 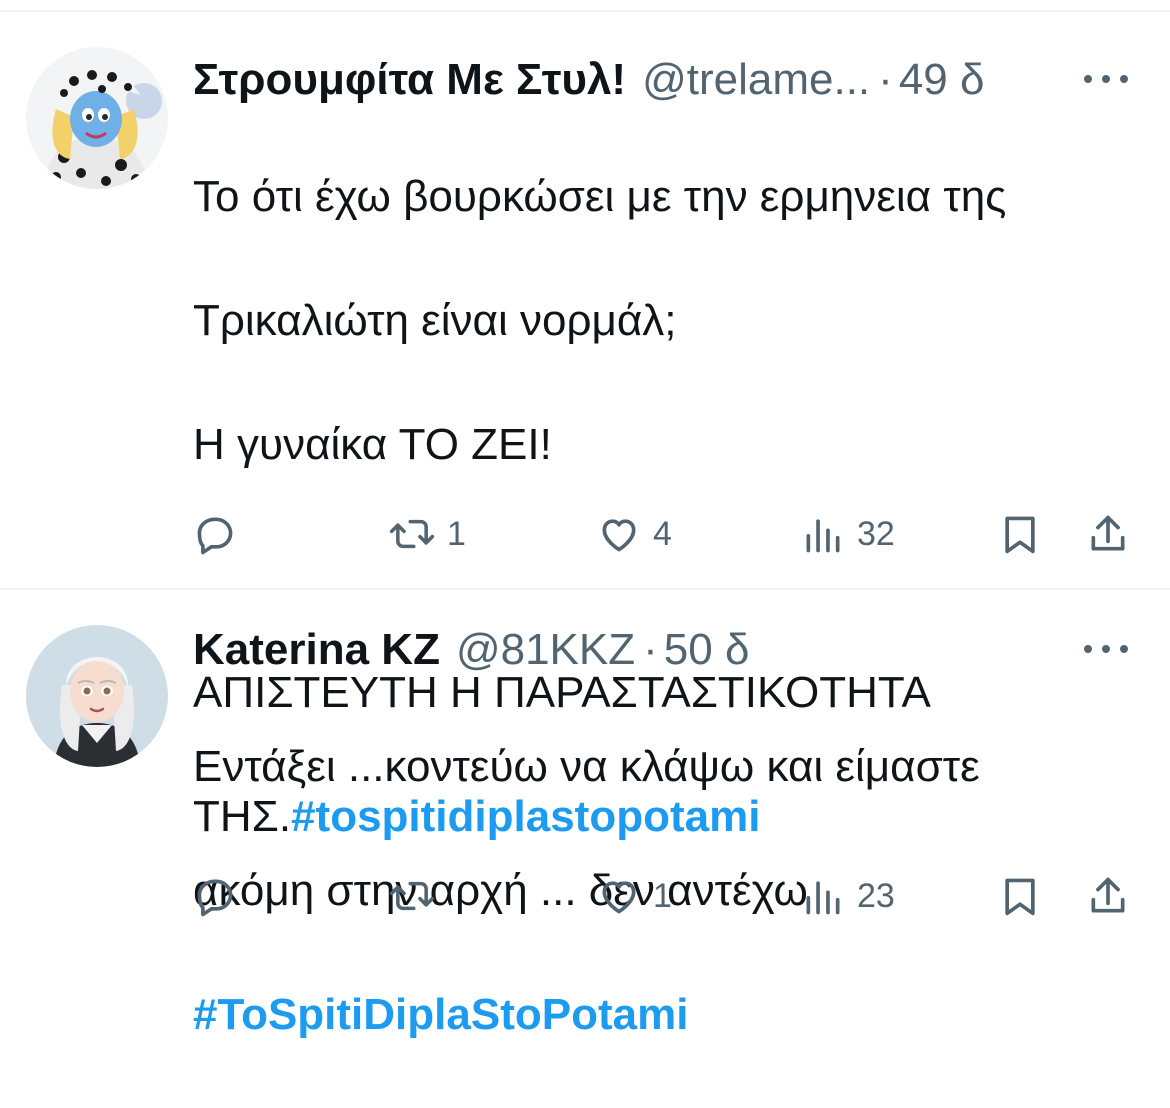 What do you see at coordinates (876, 895) in the screenshot?
I see `view-count: 23` at bounding box center [876, 895].